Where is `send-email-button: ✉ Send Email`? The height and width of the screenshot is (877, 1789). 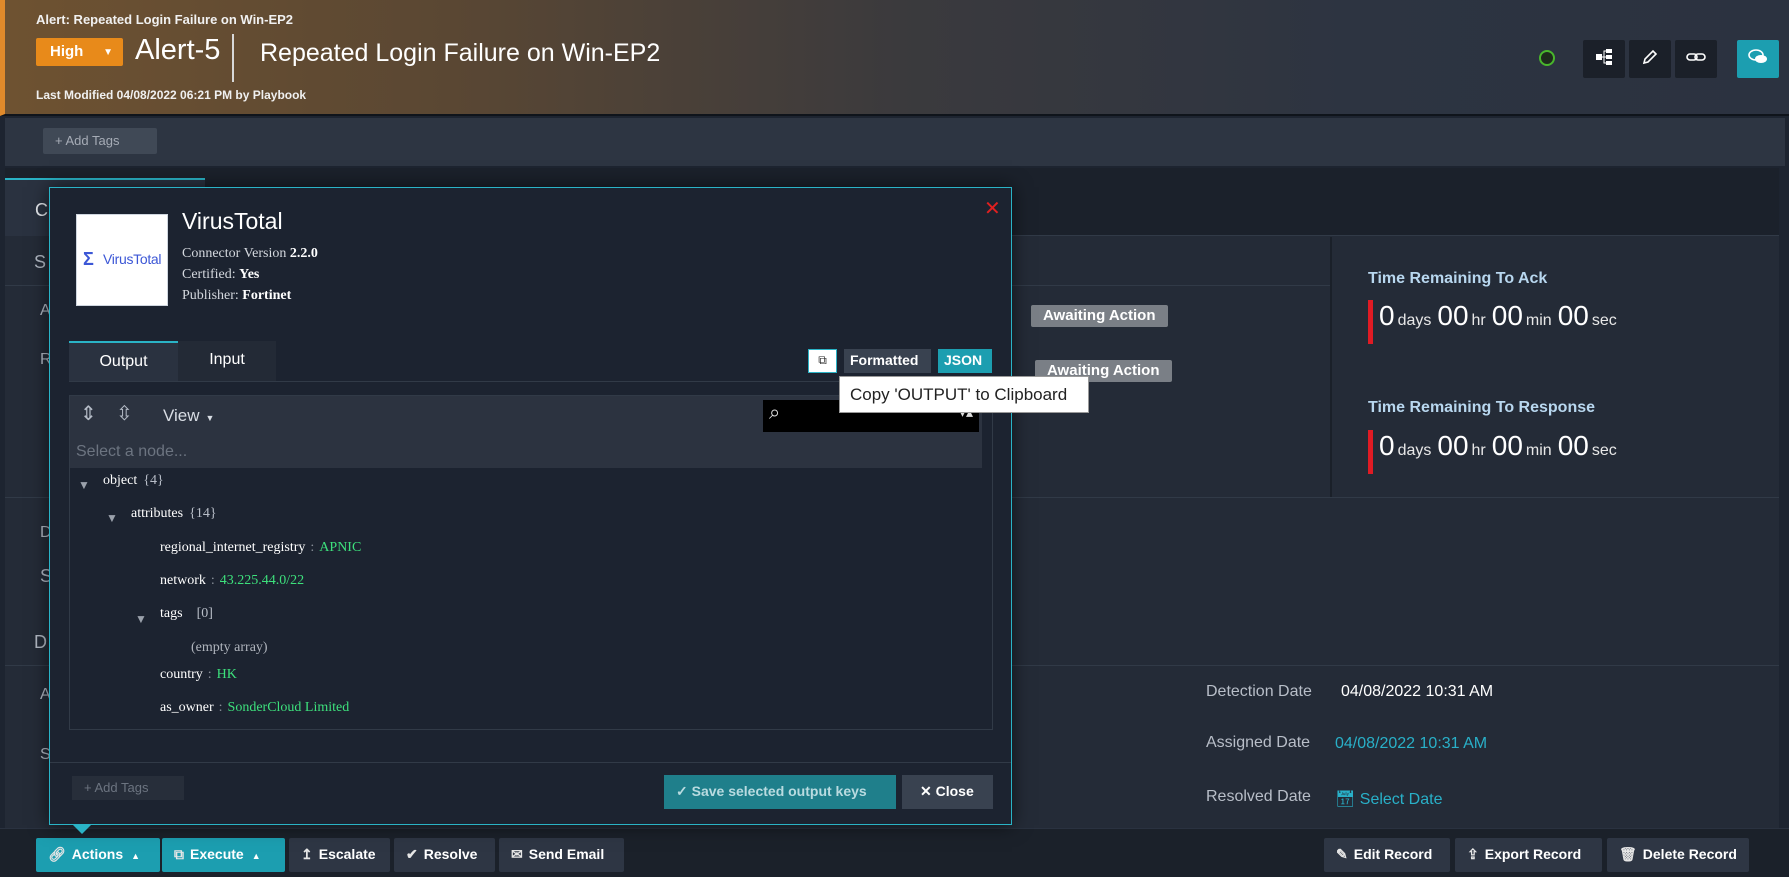 send-email-button: ✉ Send Email is located at coordinates (561, 855).